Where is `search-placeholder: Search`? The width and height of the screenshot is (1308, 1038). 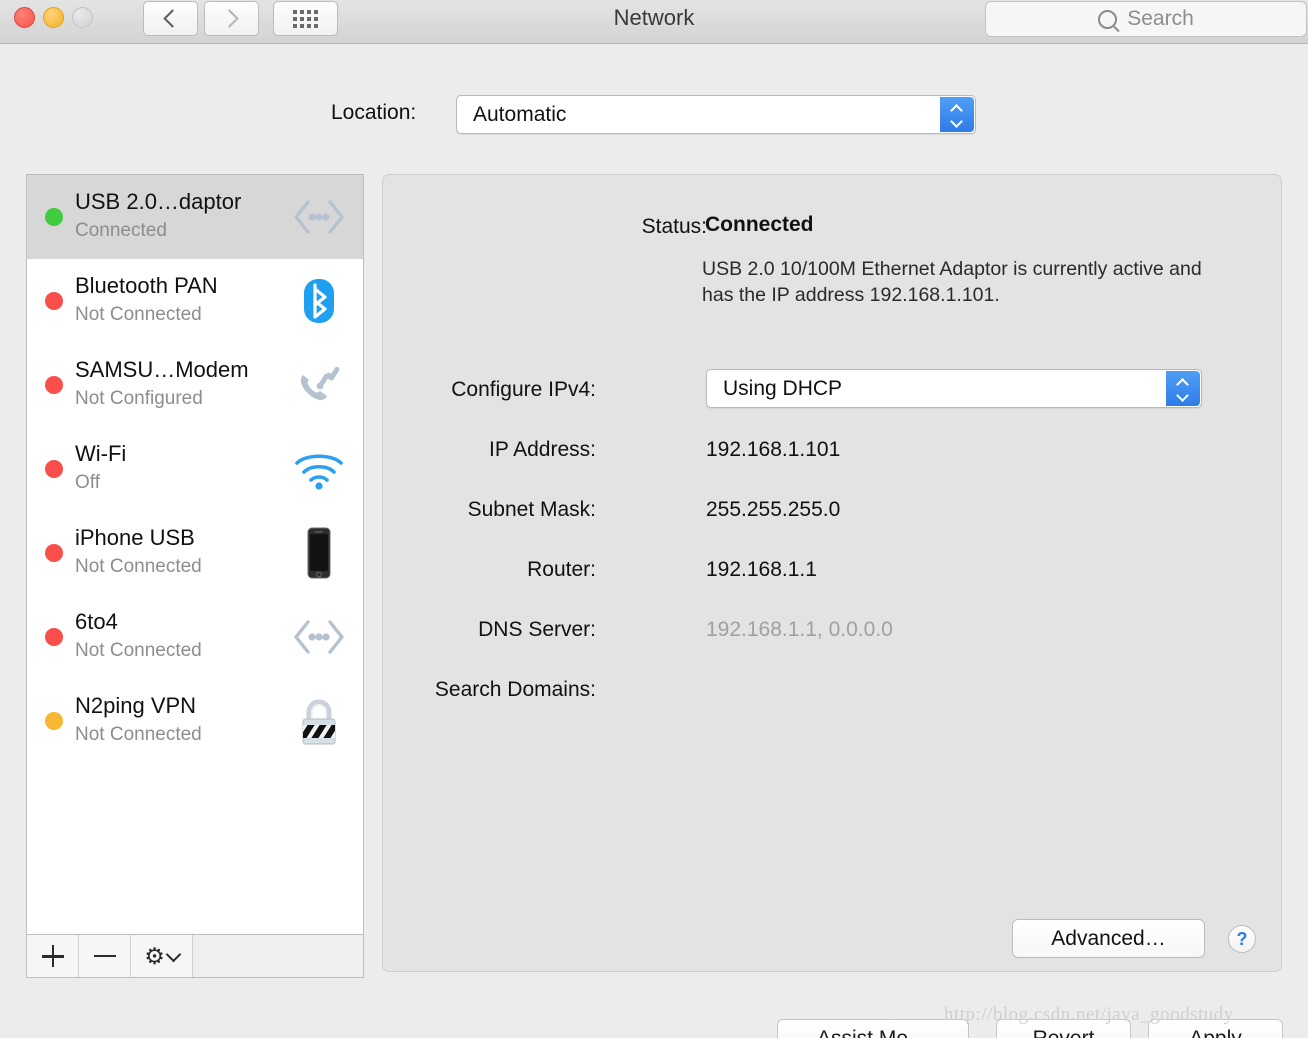
search-placeholder: Search is located at coordinates (1160, 18).